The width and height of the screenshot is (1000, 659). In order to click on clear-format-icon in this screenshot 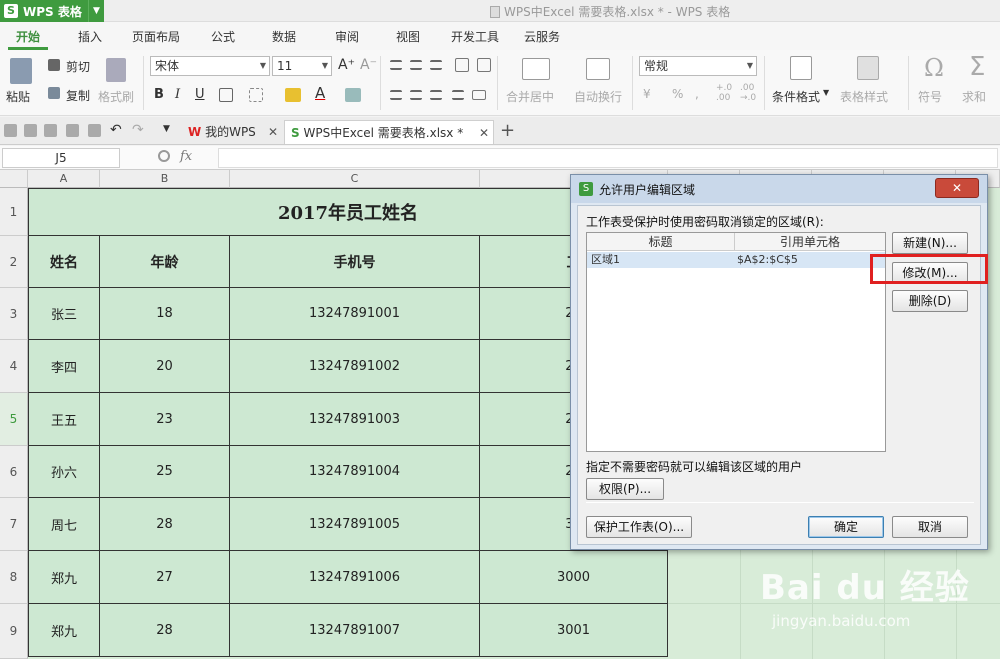, I will do `click(353, 95)`.